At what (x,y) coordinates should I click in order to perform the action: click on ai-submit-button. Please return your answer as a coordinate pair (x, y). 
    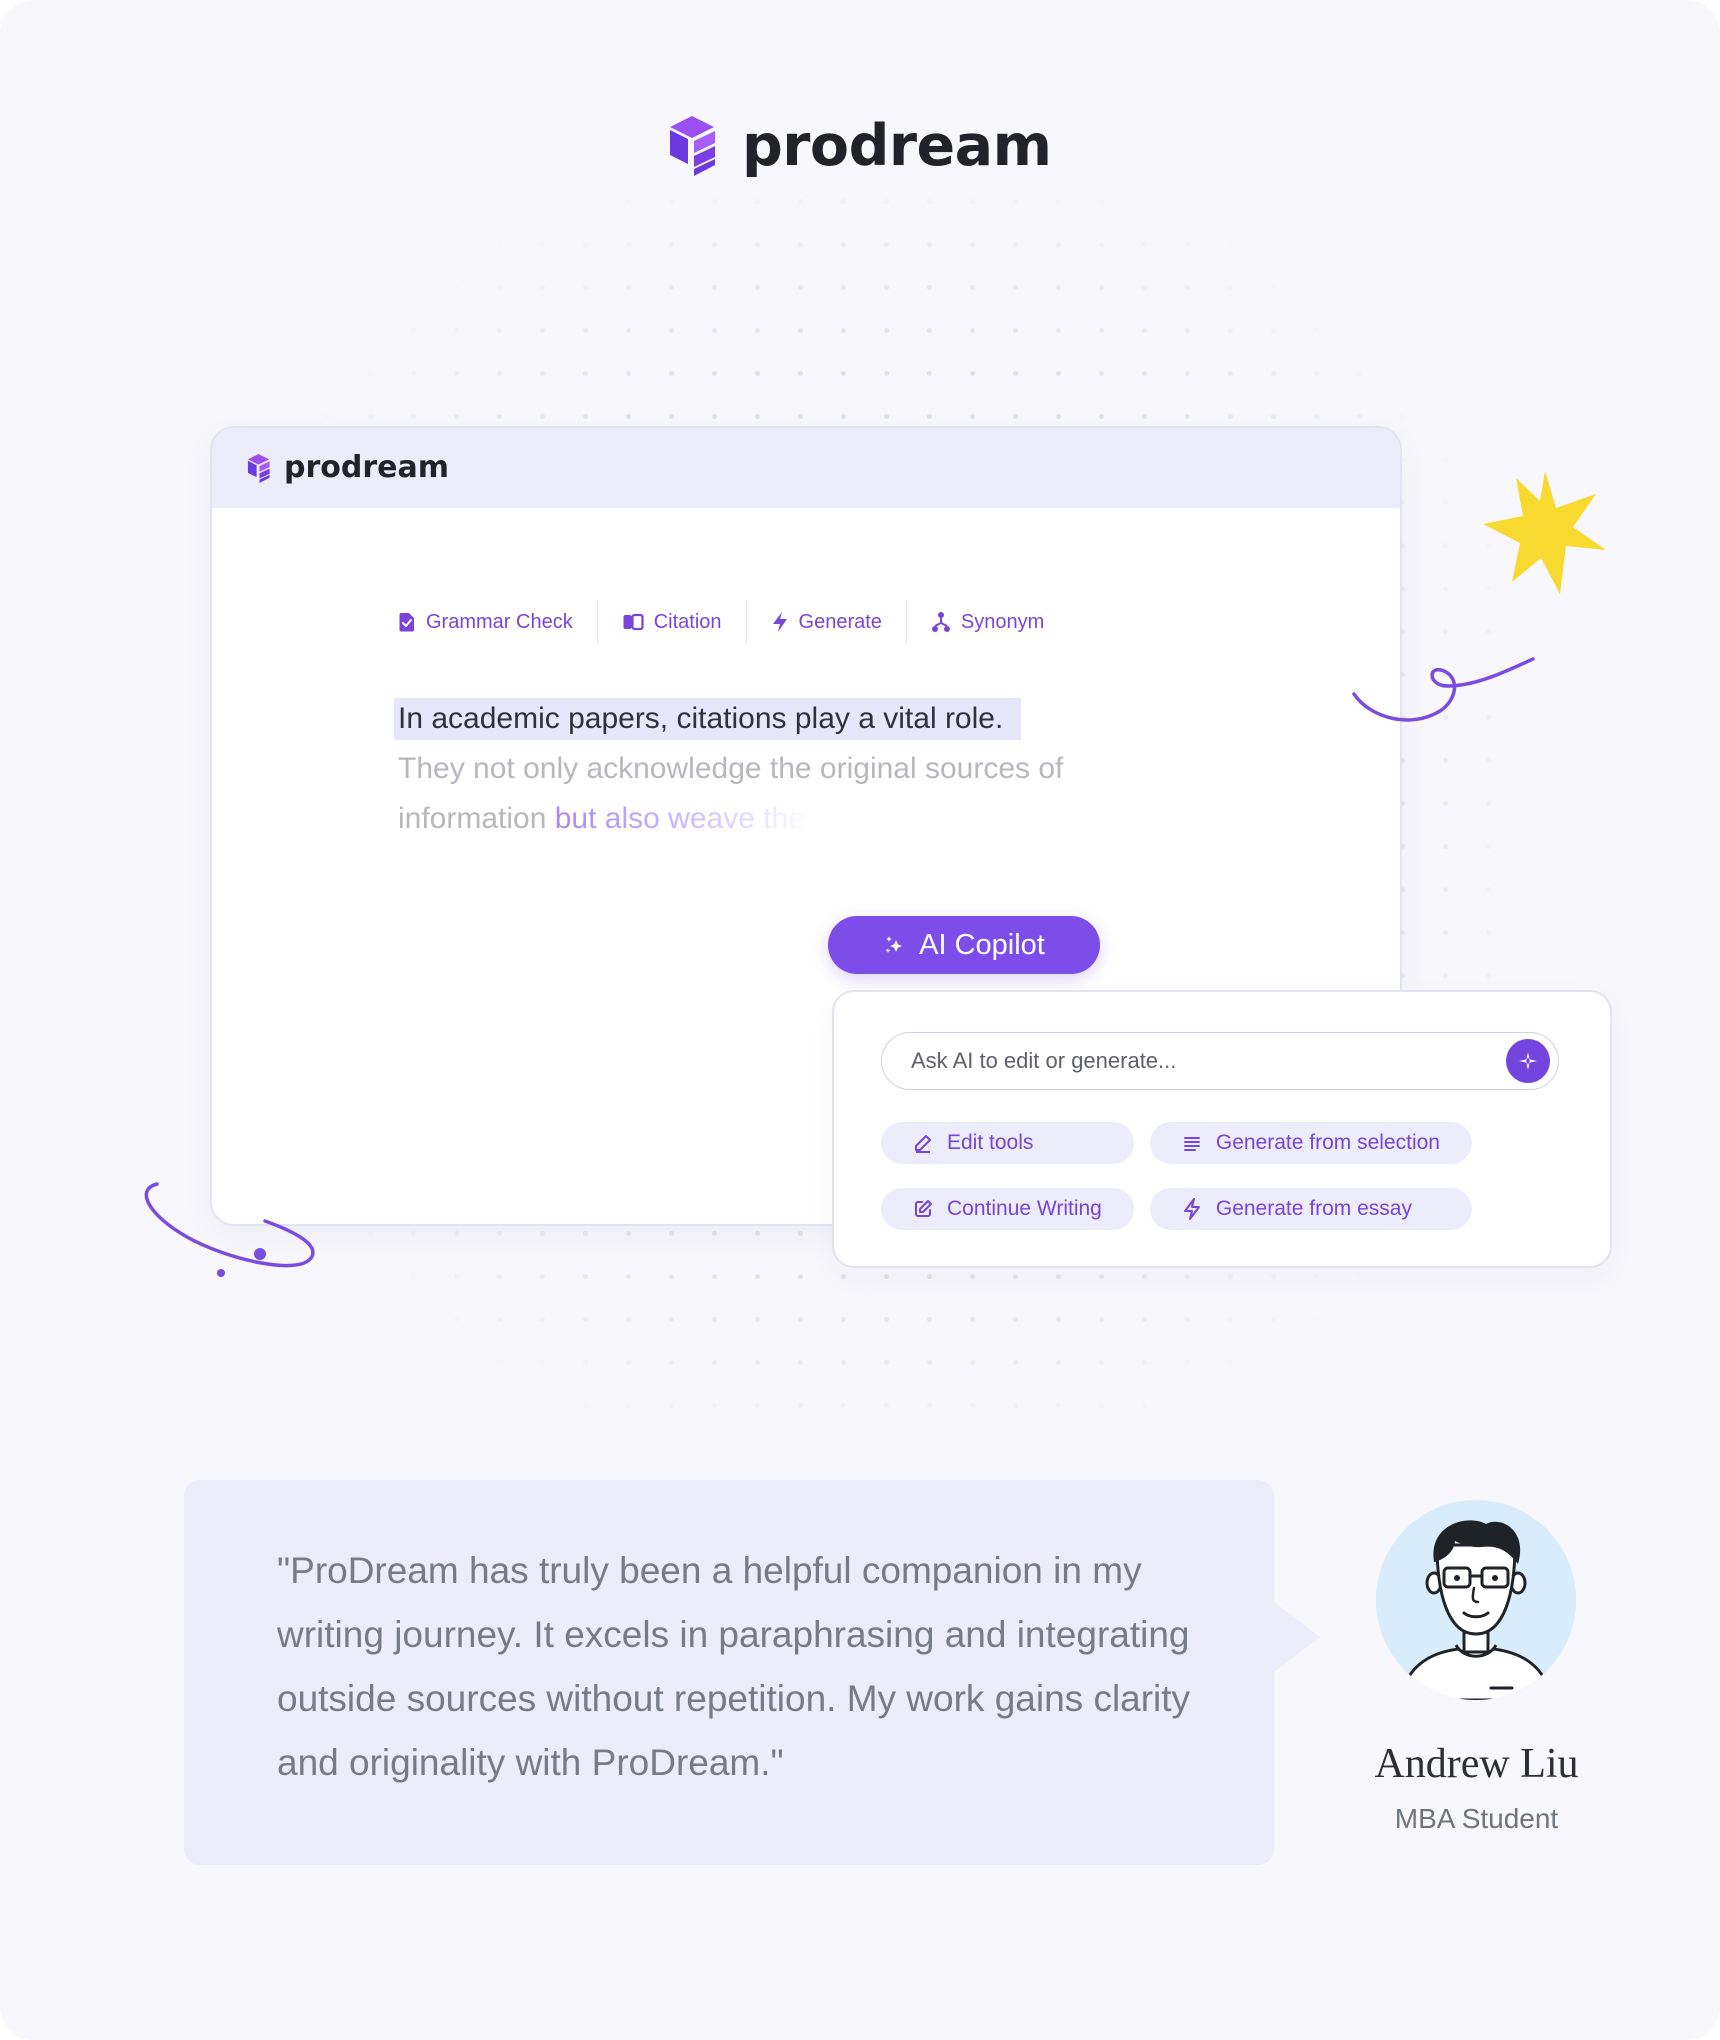
    Looking at the image, I should click on (1528, 1061).